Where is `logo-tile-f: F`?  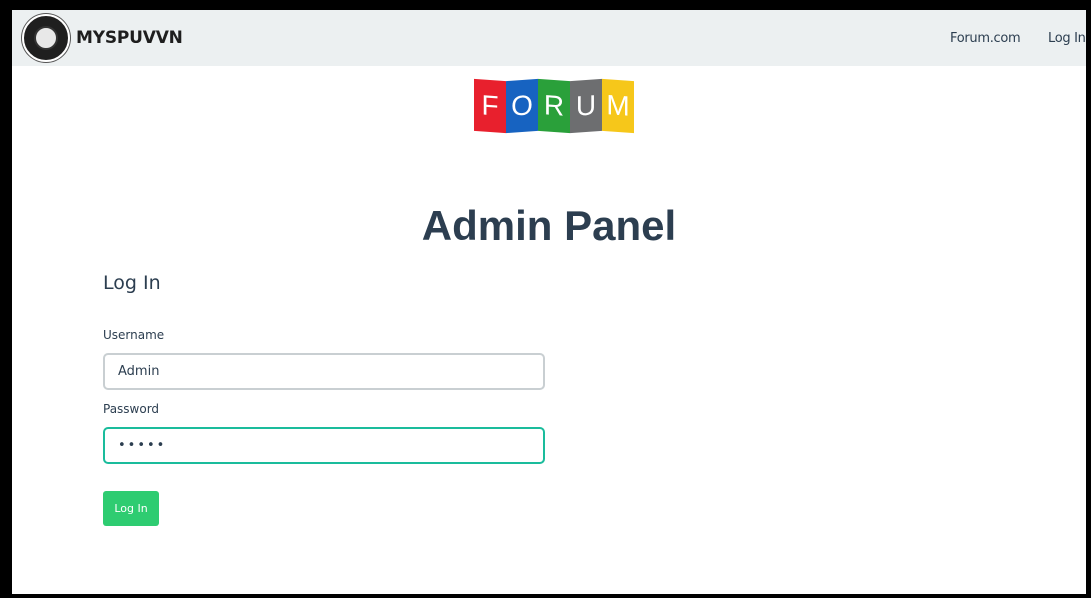
logo-tile-f: F is located at coordinates (490, 106).